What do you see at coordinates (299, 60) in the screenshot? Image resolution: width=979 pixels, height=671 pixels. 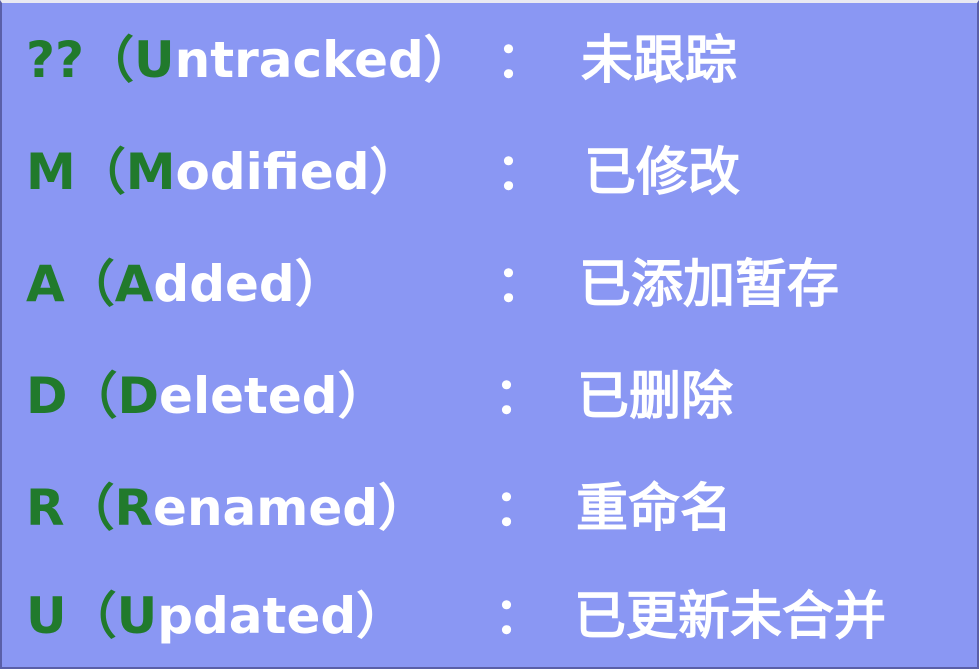 I see `status-word-rest: ntracked` at bounding box center [299, 60].